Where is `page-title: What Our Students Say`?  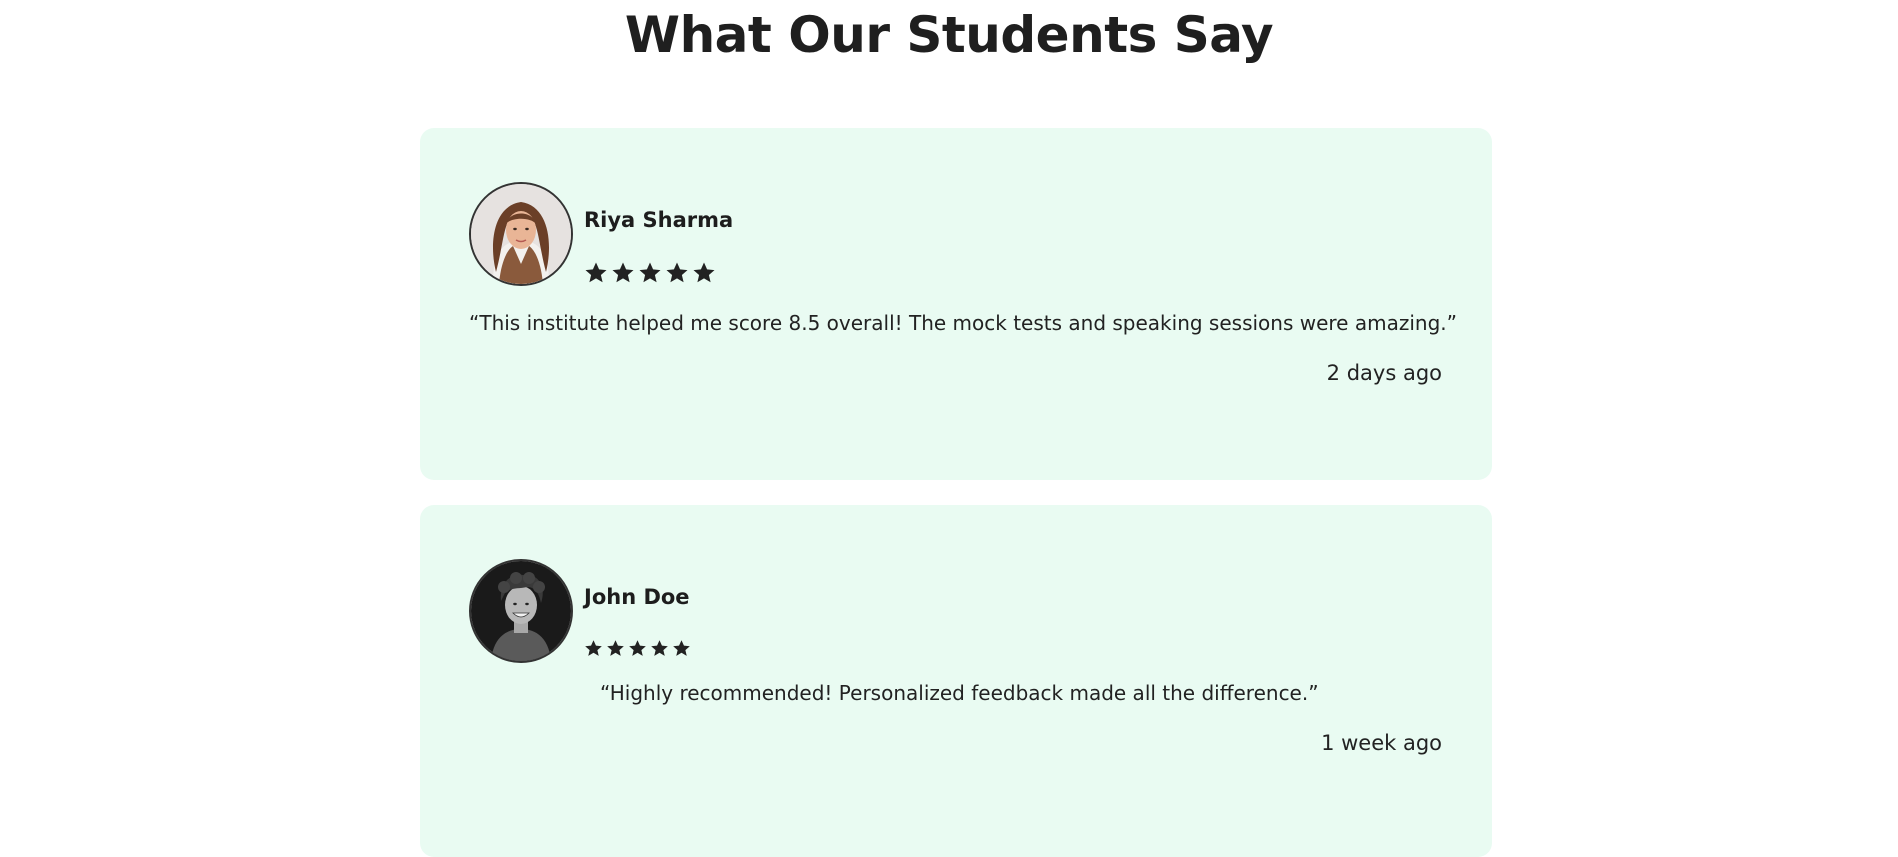
page-title: What Our Students Say is located at coordinates (949, 35).